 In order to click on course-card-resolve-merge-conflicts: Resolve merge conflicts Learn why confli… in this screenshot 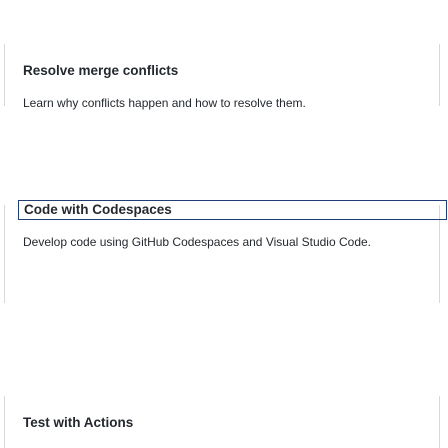, I will do `click(222, 77)`.